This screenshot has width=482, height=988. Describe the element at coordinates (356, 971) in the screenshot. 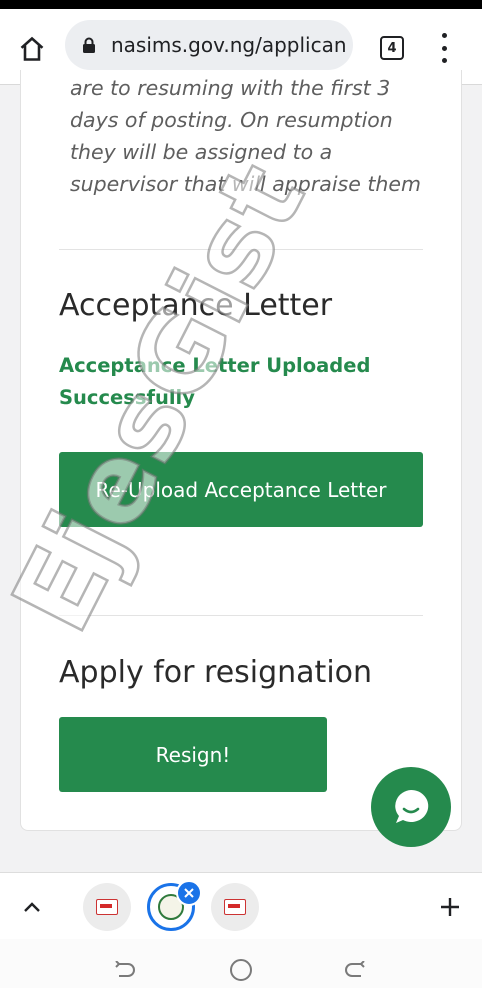

I see `recents-nav-icon` at that location.